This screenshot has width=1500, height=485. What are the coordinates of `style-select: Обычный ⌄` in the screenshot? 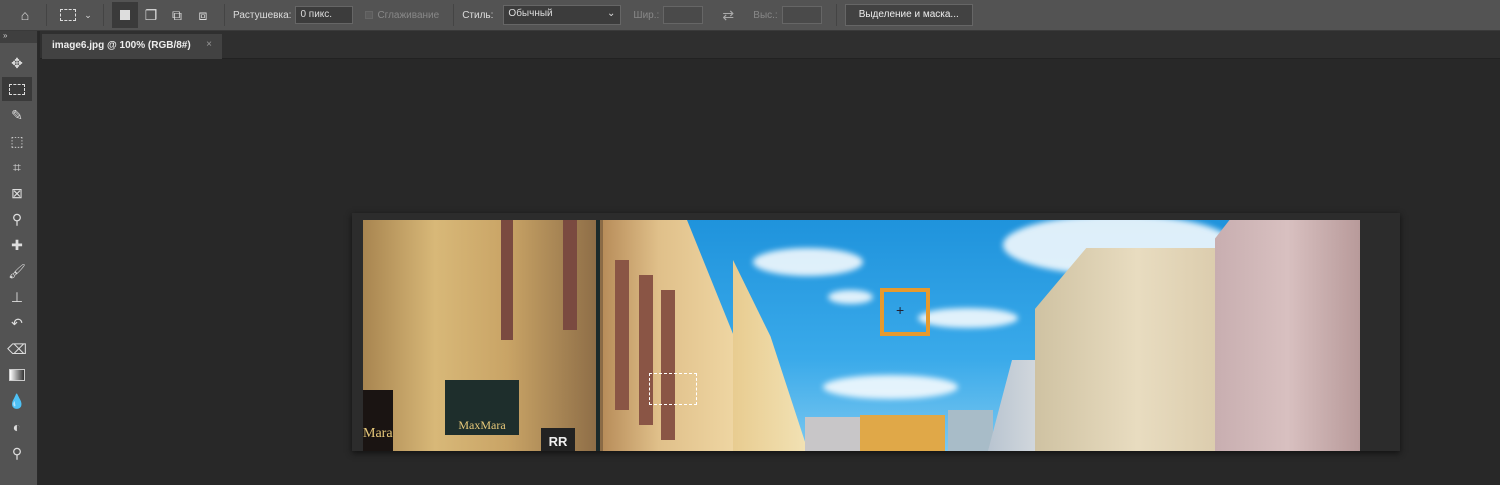 It's located at (562, 15).